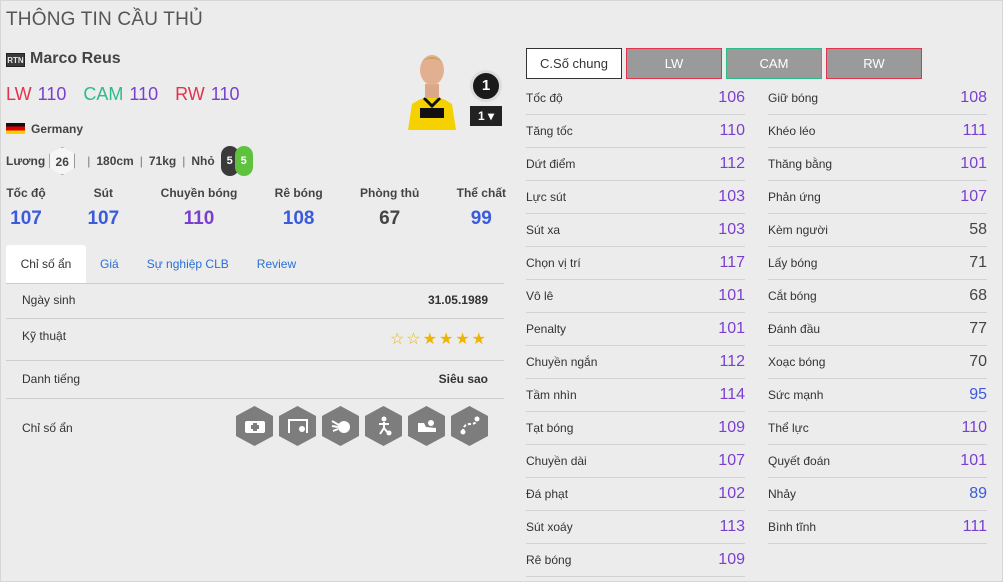 This screenshot has height=582, width=1003. Describe the element at coordinates (463, 379) in the screenshot. I see `reputation-value: Siêu sao` at that location.